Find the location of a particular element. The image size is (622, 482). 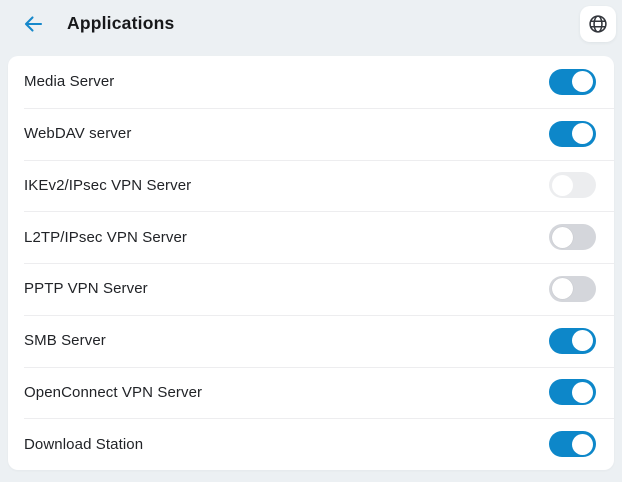

list-item-smb-server: SMB Server is located at coordinates (311, 340).